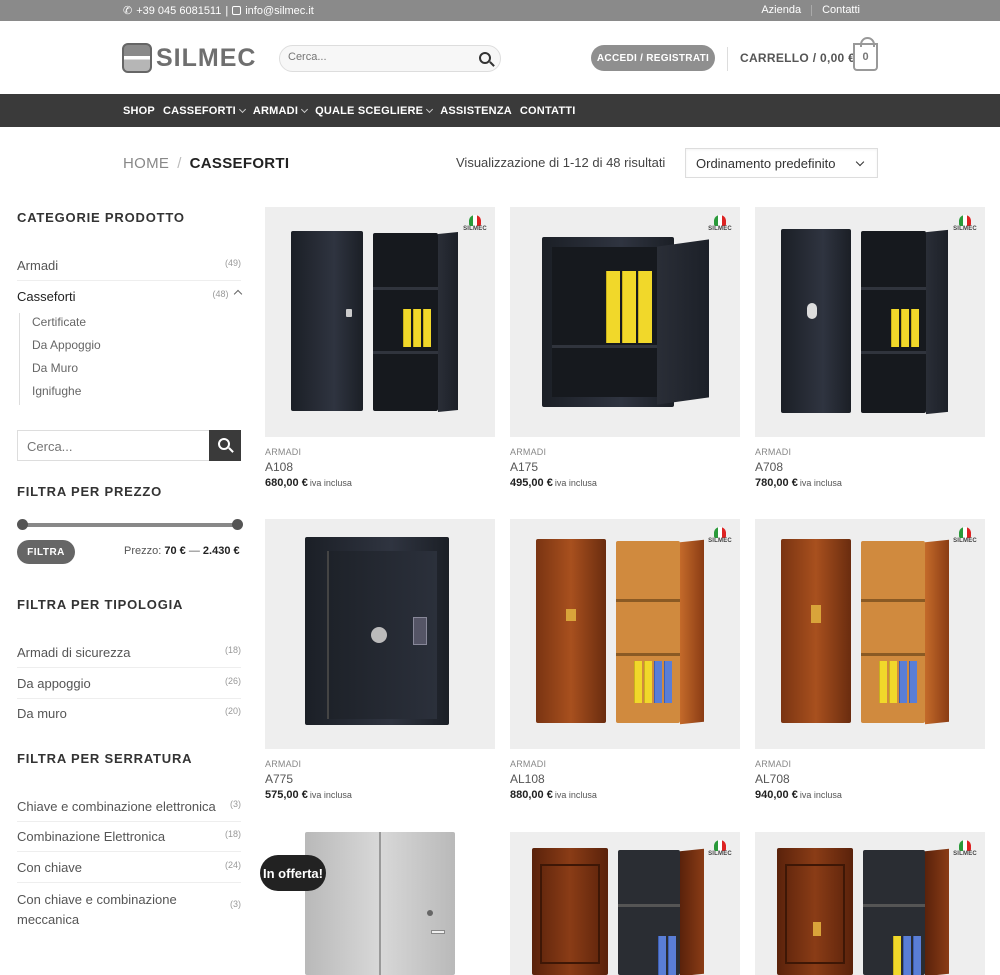 The image size is (1000, 975). What do you see at coordinates (128, 11) in the screenshot?
I see `phone-icon: ✆` at bounding box center [128, 11].